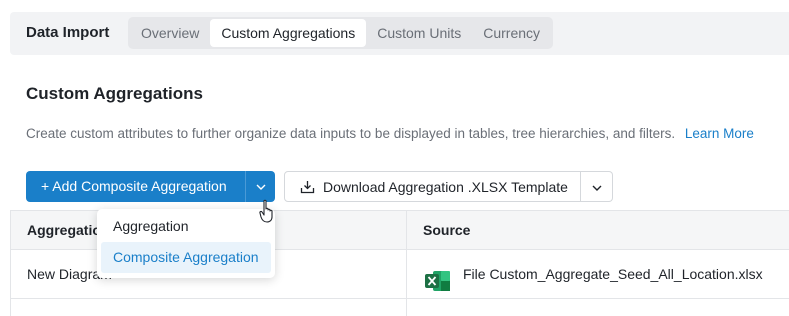 The height and width of the screenshot is (316, 789). I want to click on tab-custom-aggregations: Custom Aggregations, so click(288, 33).